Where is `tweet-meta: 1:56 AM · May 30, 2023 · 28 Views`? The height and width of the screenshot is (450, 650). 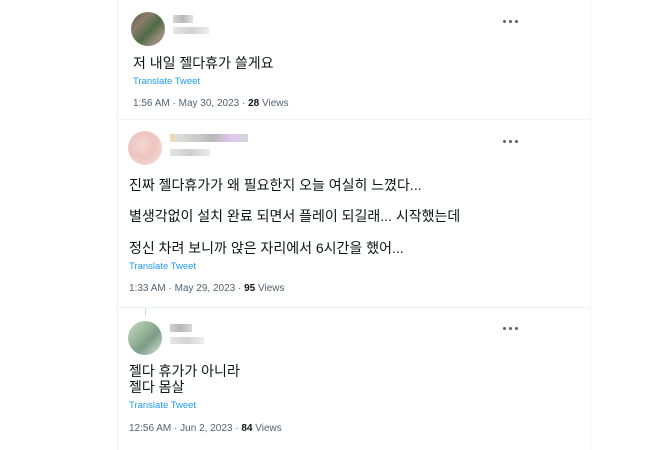
tweet-meta: 1:56 AM · May 30, 2023 · 28 Views is located at coordinates (211, 103).